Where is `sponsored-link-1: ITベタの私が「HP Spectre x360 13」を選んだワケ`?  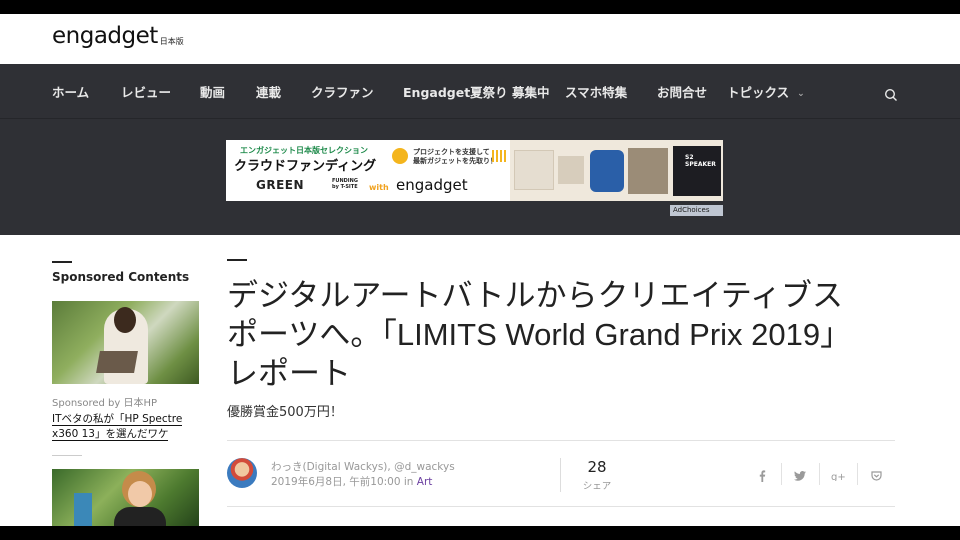 sponsored-link-1: ITベタの私が「HP Spectre x360 13」を選んだワケ is located at coordinates (127, 427).